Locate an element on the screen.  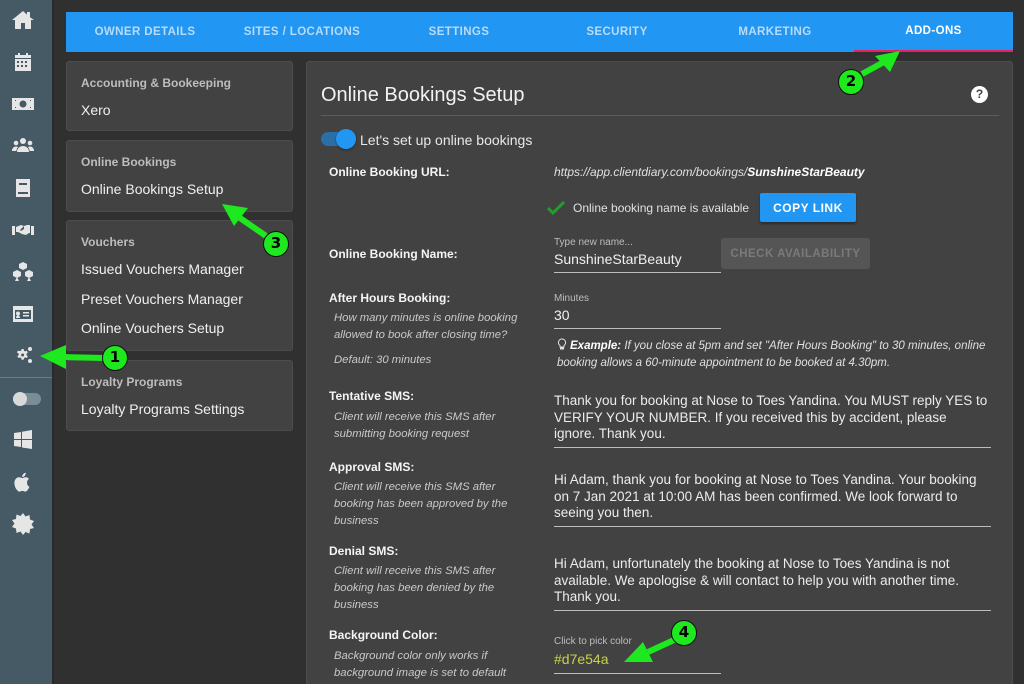
annotation-badge-2: 2 is located at coordinates (851, 82).